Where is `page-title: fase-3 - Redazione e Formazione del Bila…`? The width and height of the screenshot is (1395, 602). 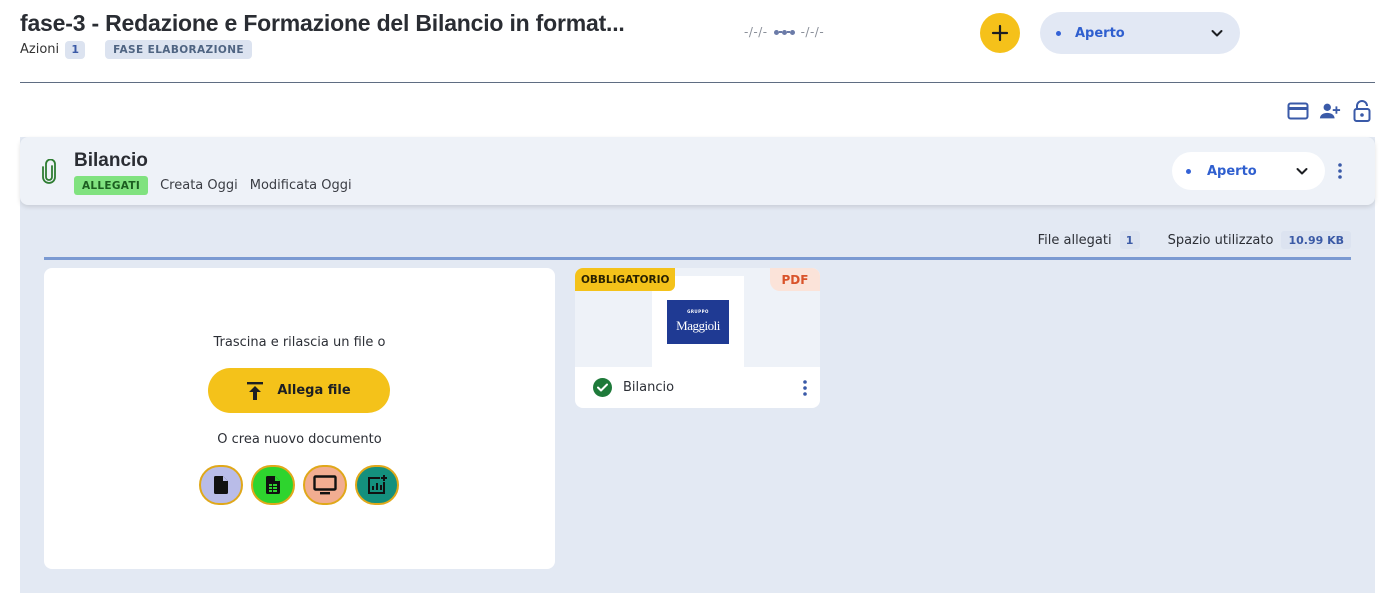
page-title: fase-3 - Redazione e Formazione del Bila… is located at coordinates (322, 23).